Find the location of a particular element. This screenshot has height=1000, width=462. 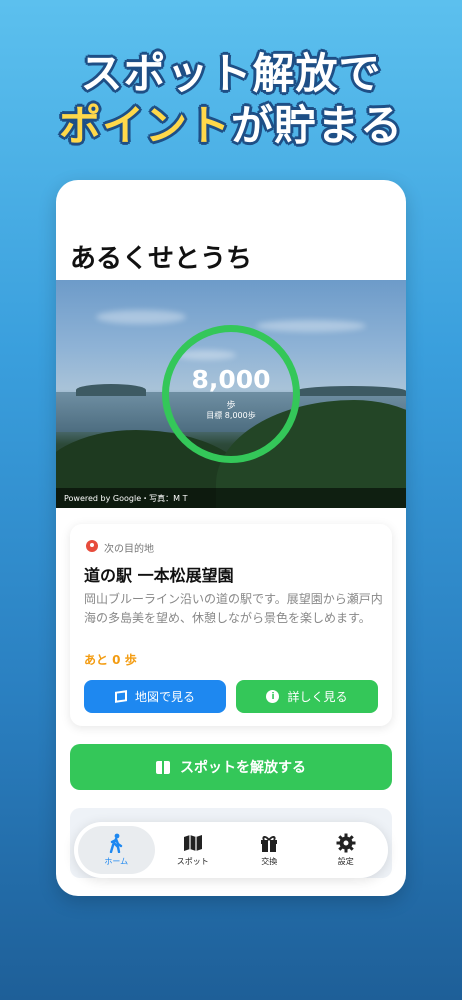

view-details-label: 詳しく見る is located at coordinates (317, 697).